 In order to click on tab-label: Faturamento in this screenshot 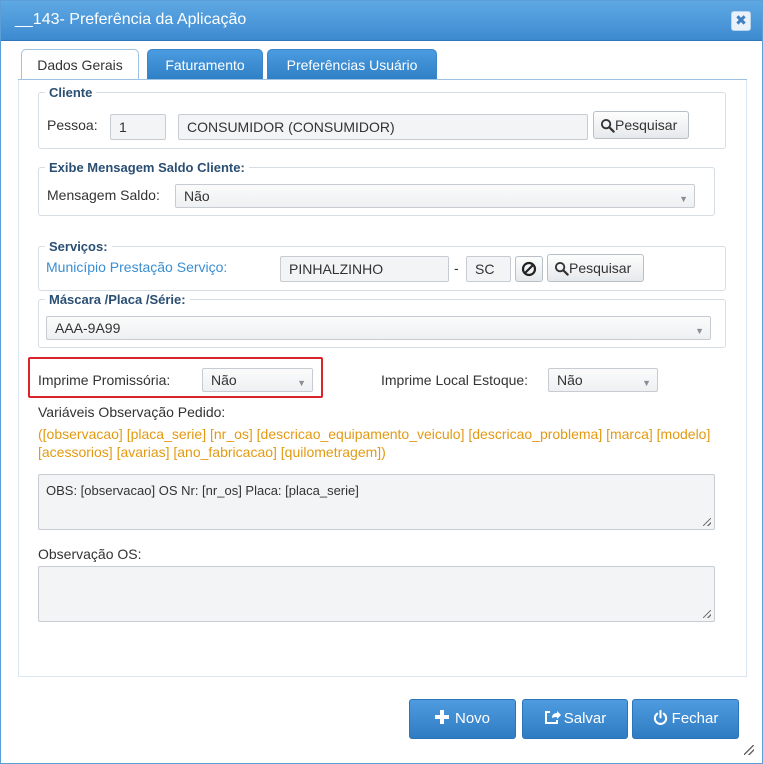, I will do `click(205, 65)`.